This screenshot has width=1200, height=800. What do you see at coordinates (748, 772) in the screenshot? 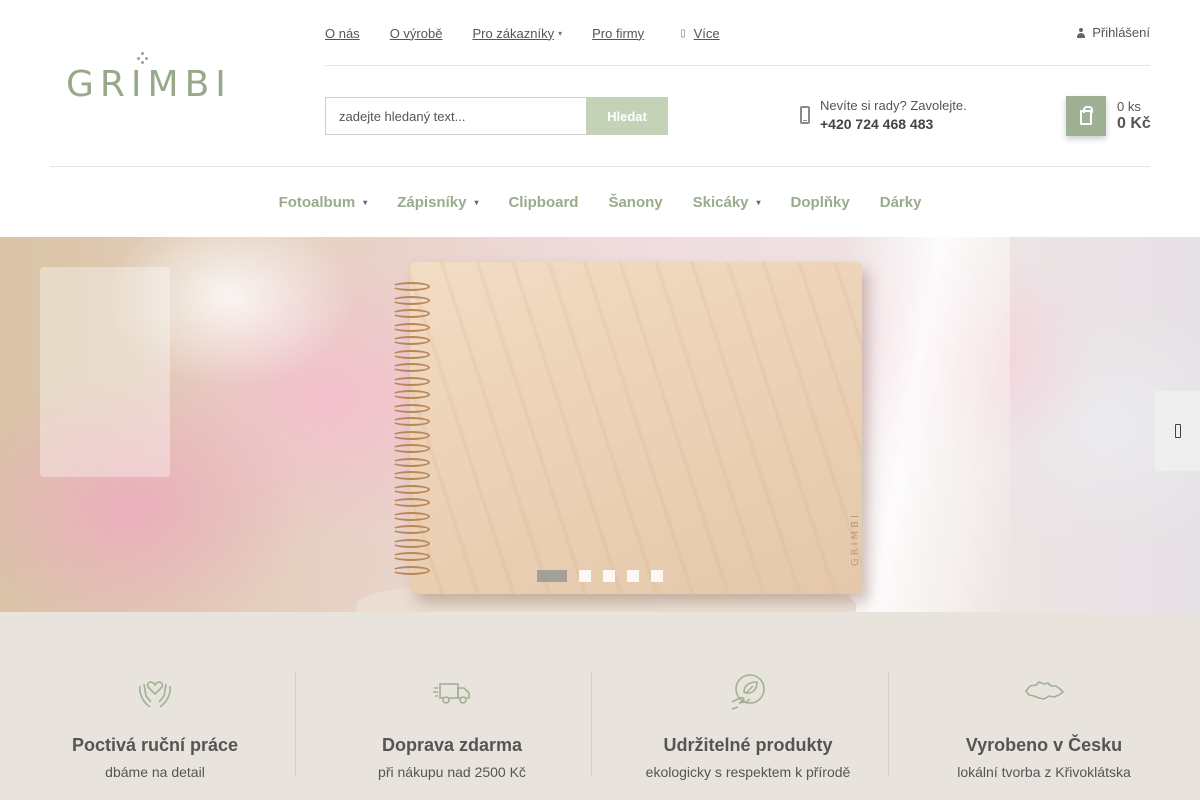
I see `benefit-subtitle: ekologicky s respektem k přírodě` at bounding box center [748, 772].